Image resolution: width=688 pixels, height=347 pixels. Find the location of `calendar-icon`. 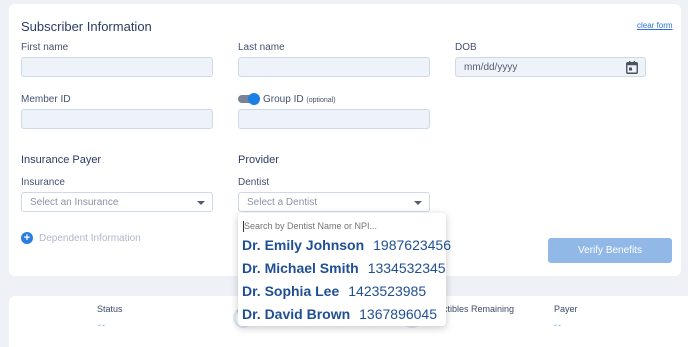

calendar-icon is located at coordinates (632, 67).